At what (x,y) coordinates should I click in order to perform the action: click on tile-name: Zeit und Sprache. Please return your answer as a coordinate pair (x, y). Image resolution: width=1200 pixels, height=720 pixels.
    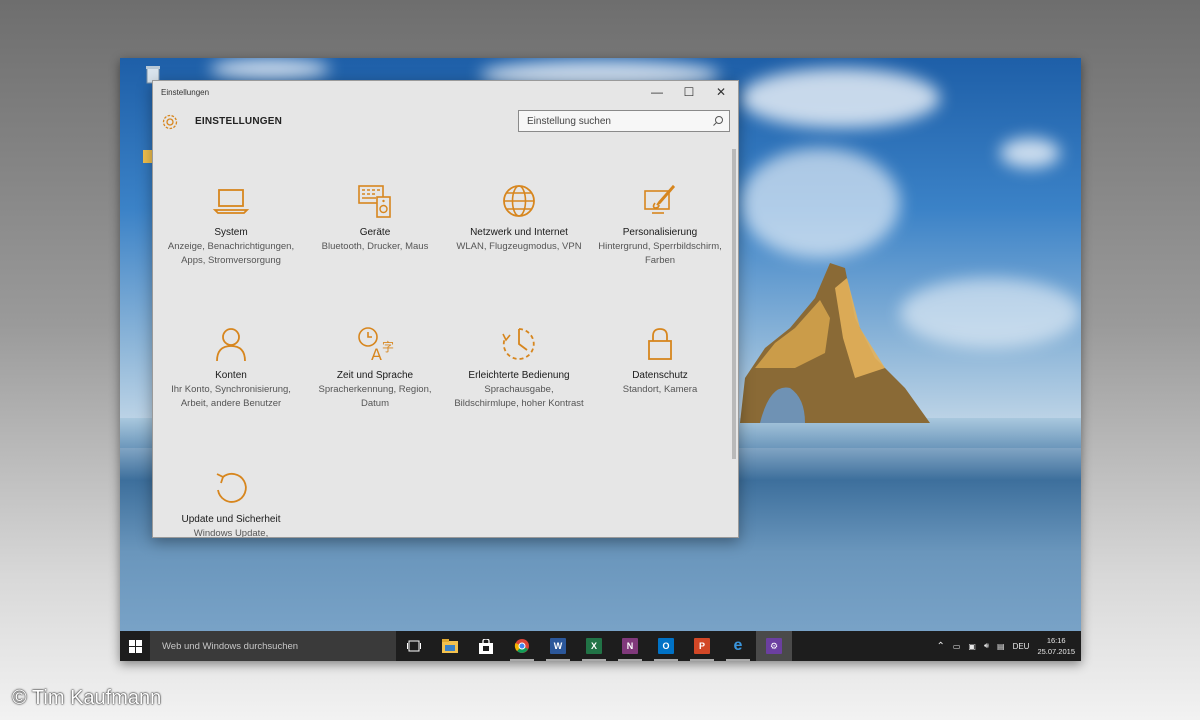
    Looking at the image, I should click on (375, 375).